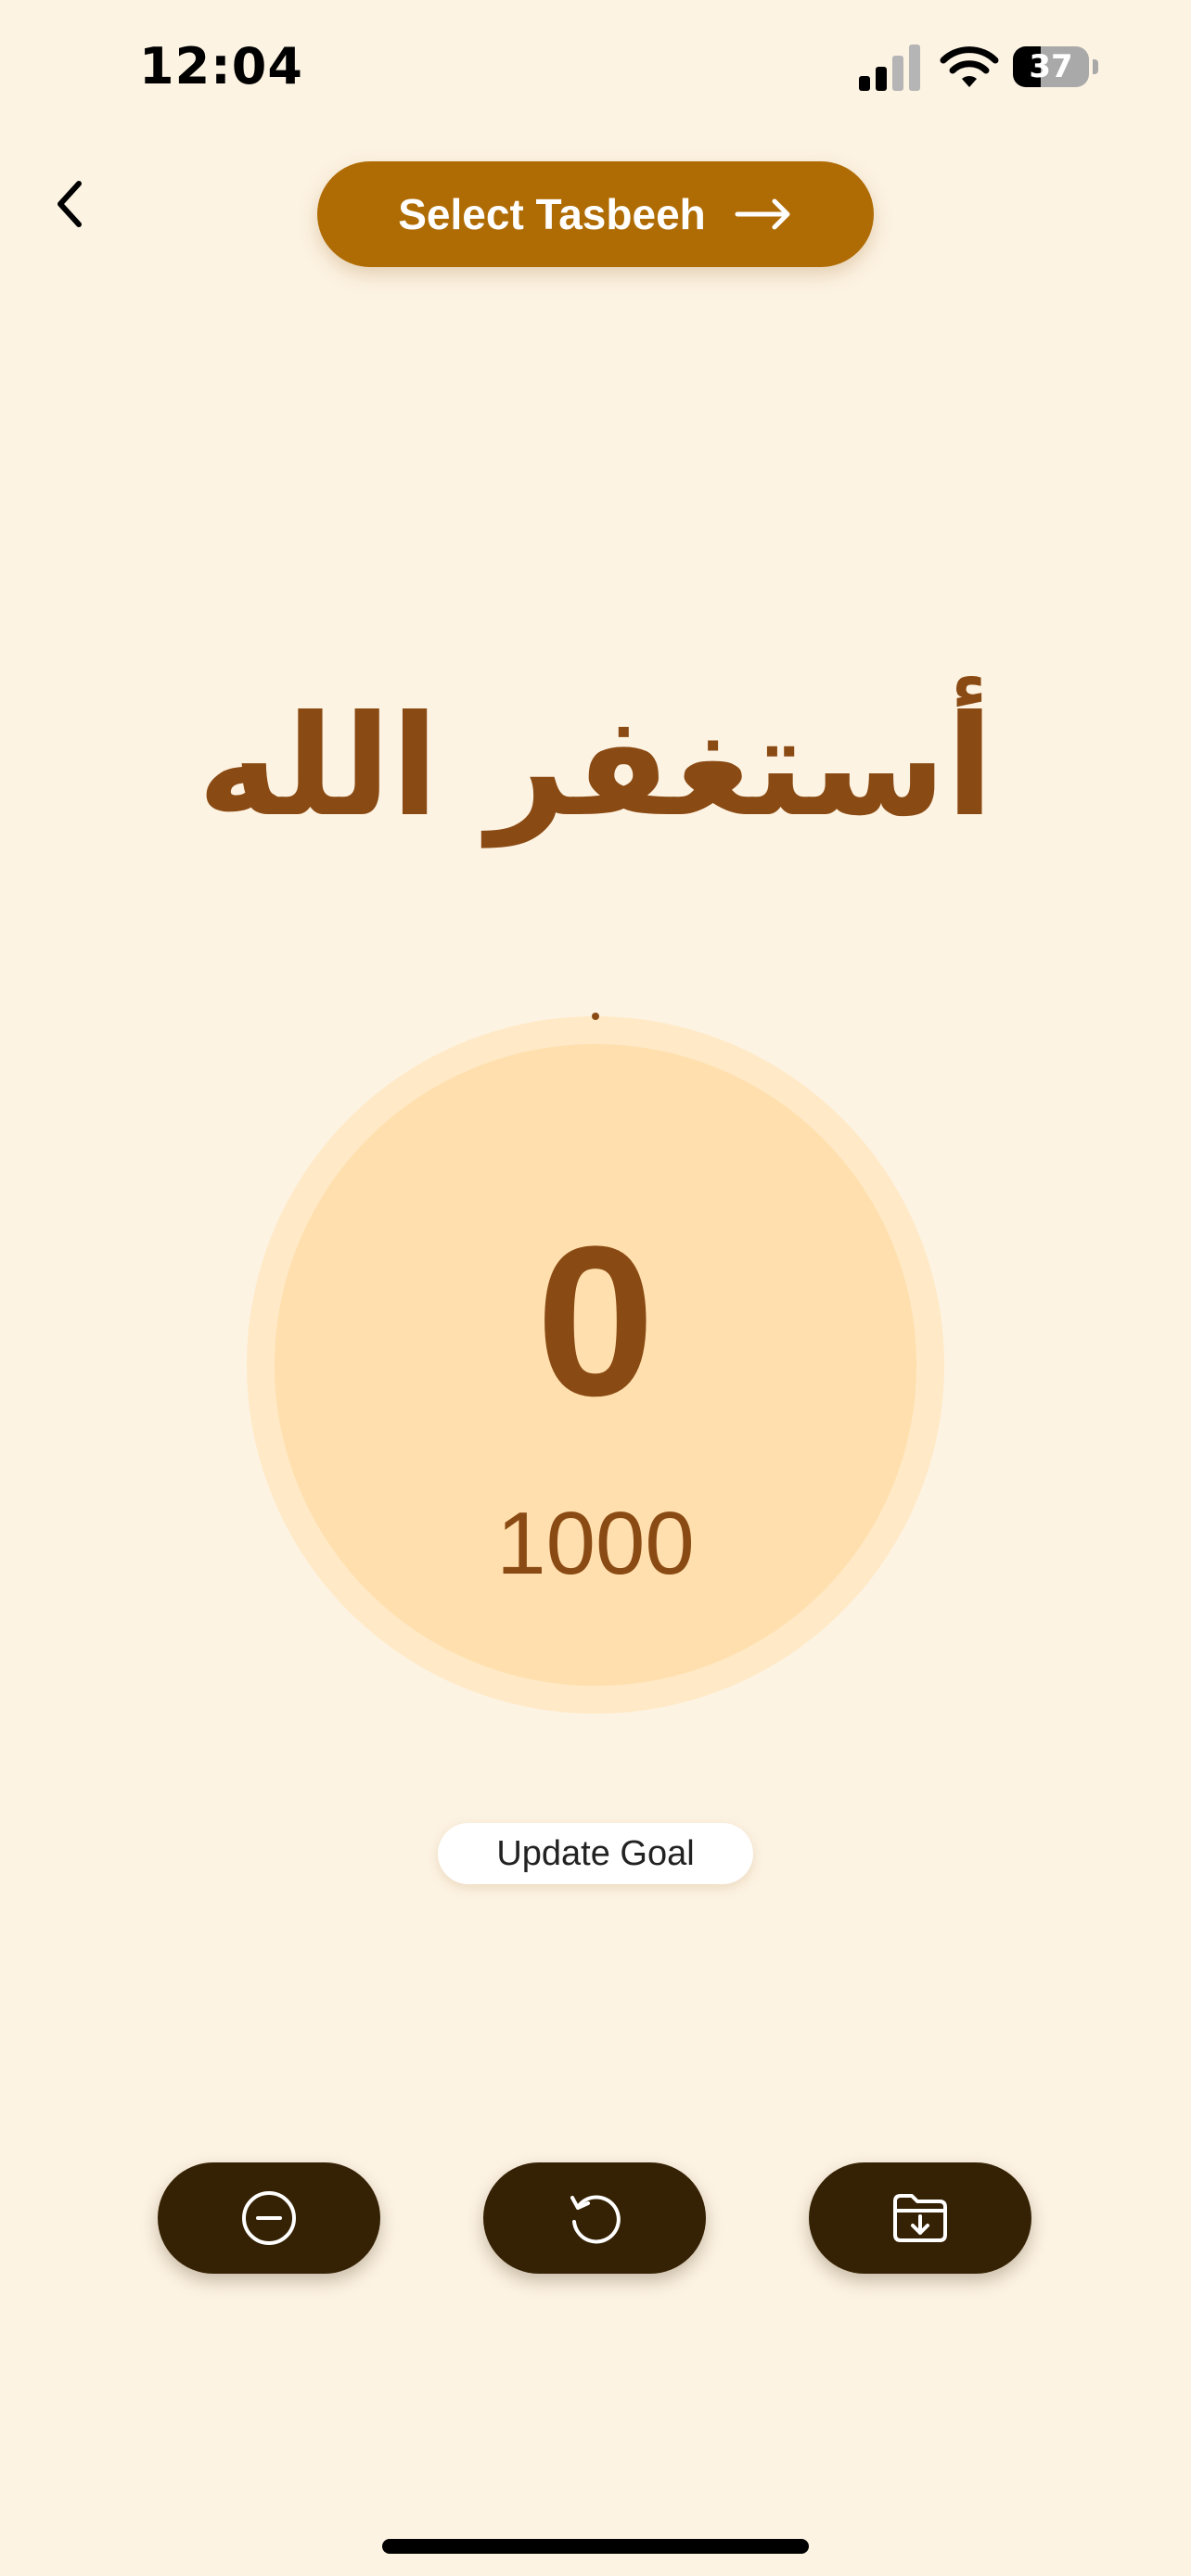 The image size is (1191, 2576). Describe the element at coordinates (1095, 66) in the screenshot. I see `battery-tip` at that location.